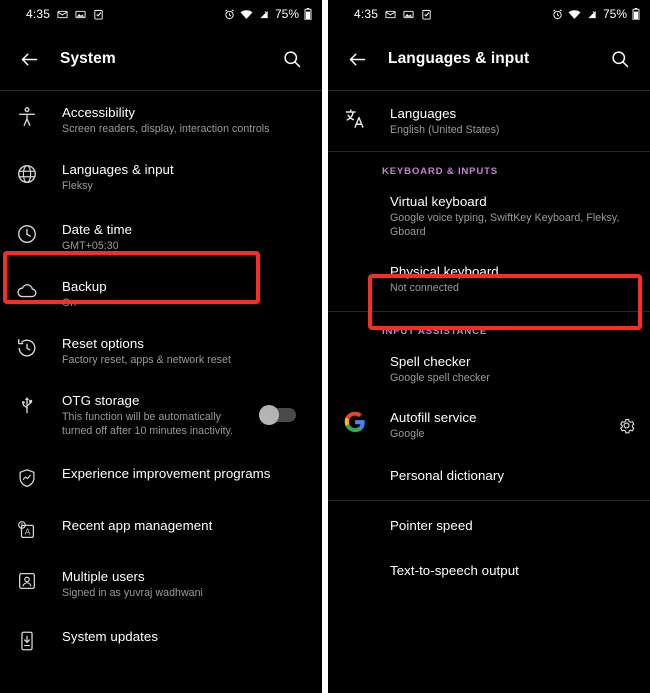  I want to click on list-item-subtitle: English (United States), so click(445, 130).